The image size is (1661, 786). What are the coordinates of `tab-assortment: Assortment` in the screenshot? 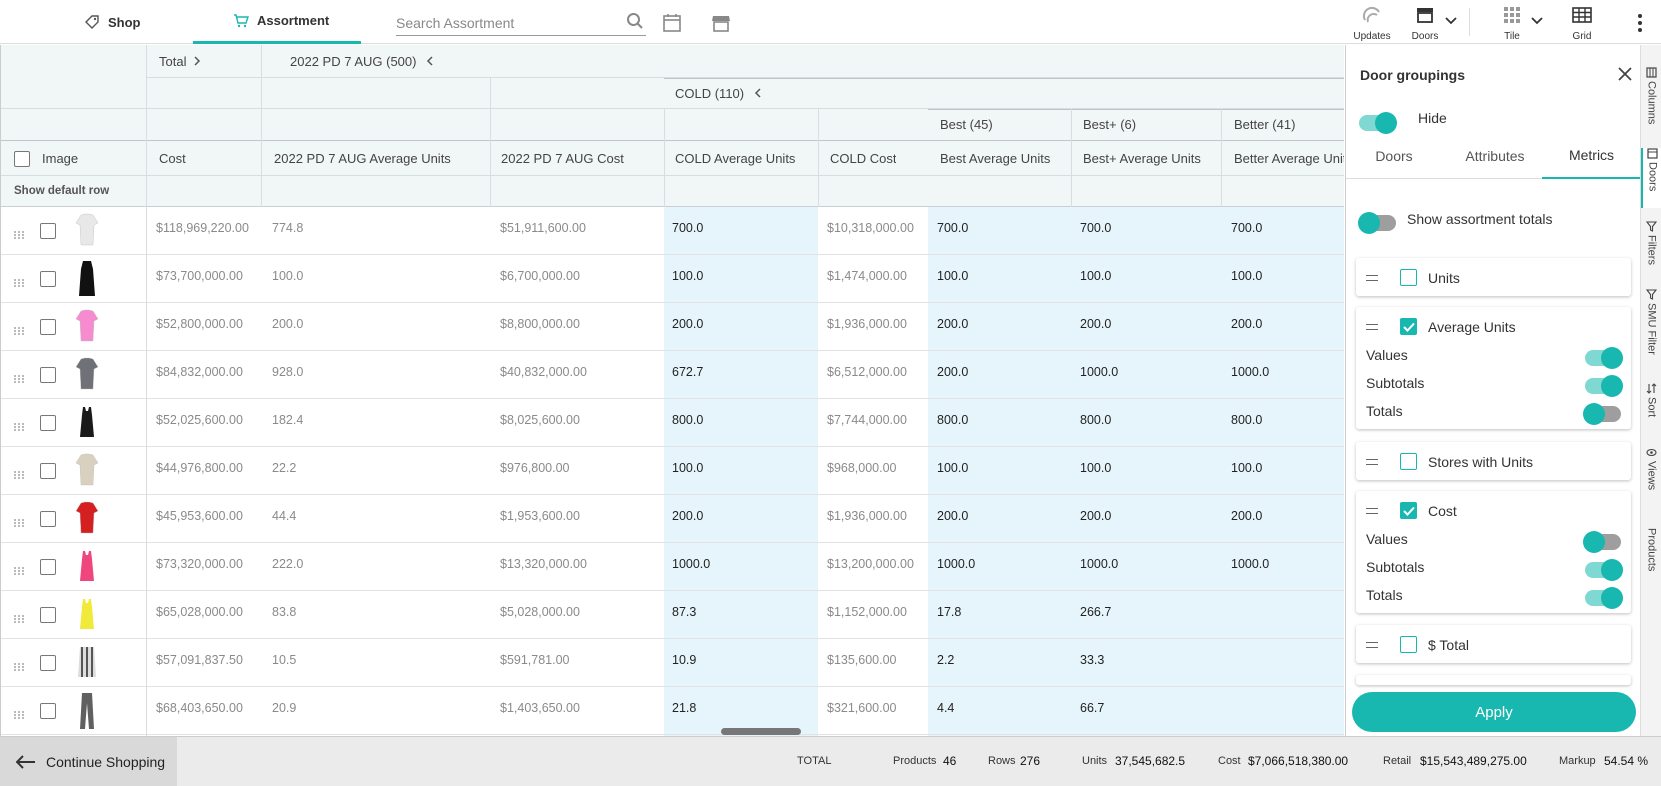 It's located at (277, 22).